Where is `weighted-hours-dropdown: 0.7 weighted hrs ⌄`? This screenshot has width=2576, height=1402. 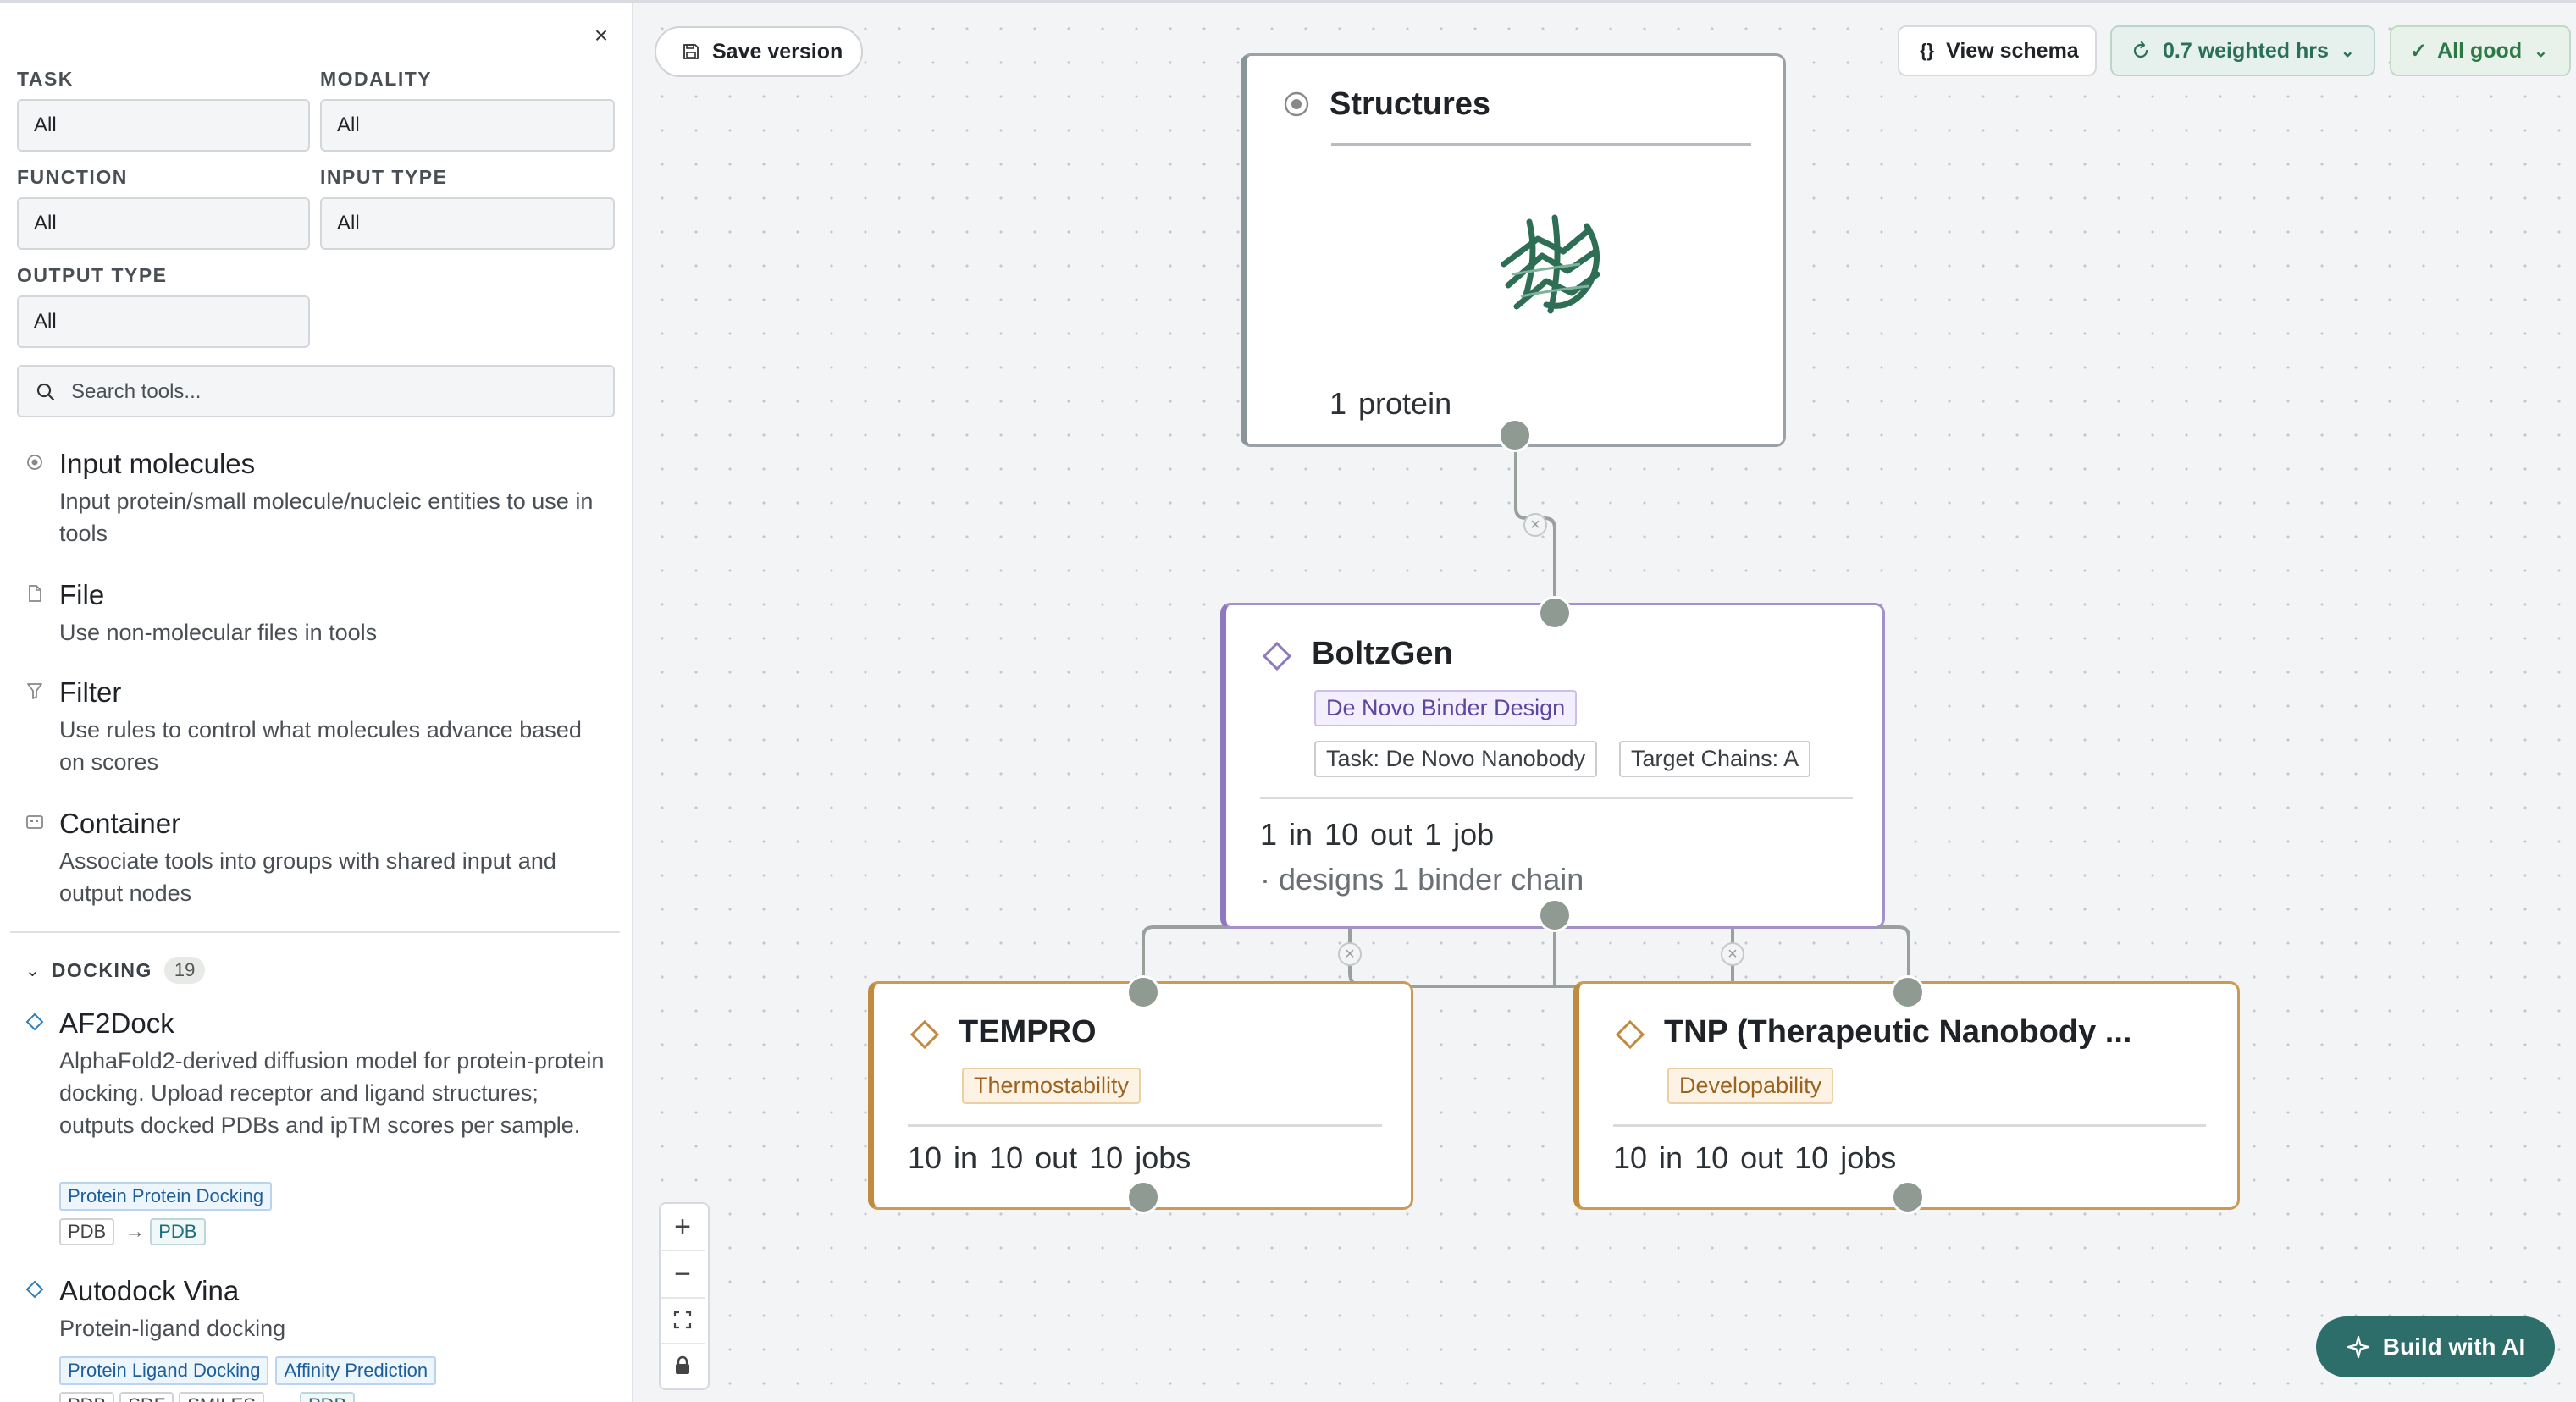
weighted-hours-dropdown: 0.7 weighted hrs ⌄ is located at coordinates (2242, 50).